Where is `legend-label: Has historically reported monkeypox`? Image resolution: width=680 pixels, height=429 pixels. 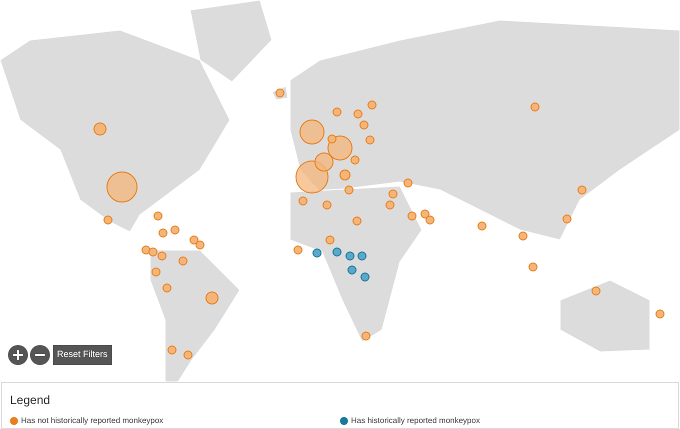
legend-label: Has historically reported monkeypox is located at coordinates (415, 421).